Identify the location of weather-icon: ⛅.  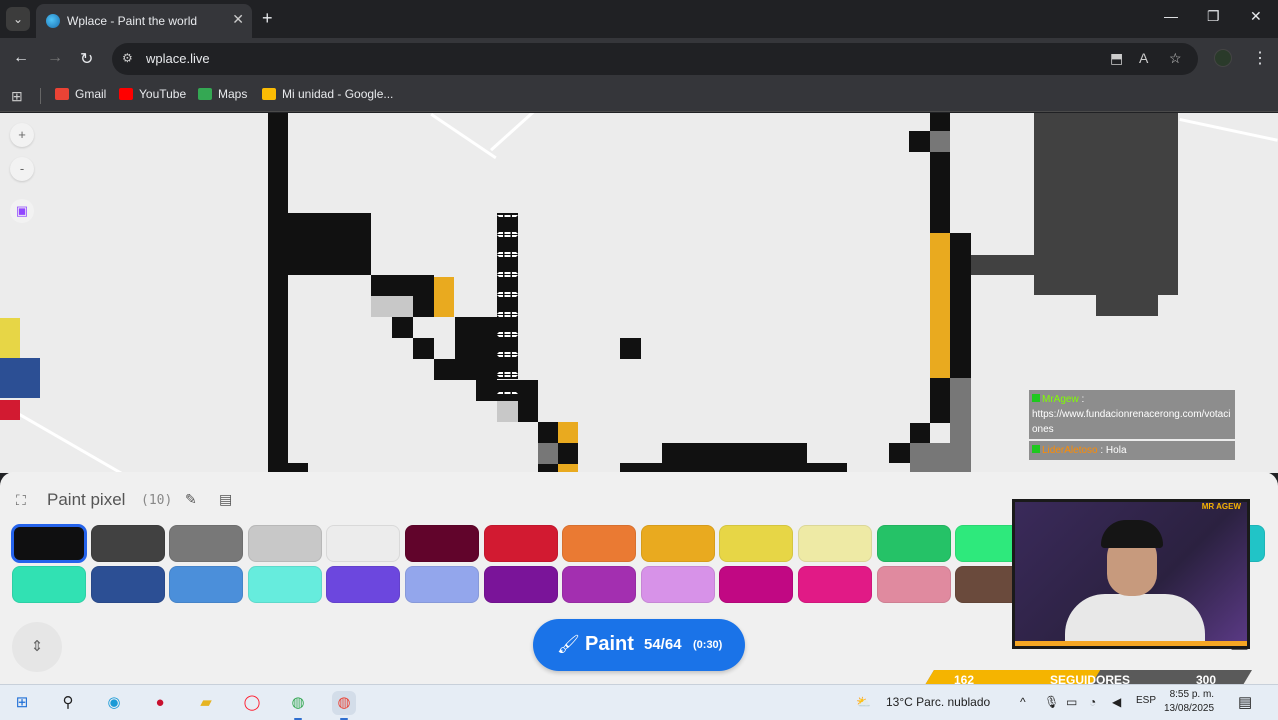
(863, 702).